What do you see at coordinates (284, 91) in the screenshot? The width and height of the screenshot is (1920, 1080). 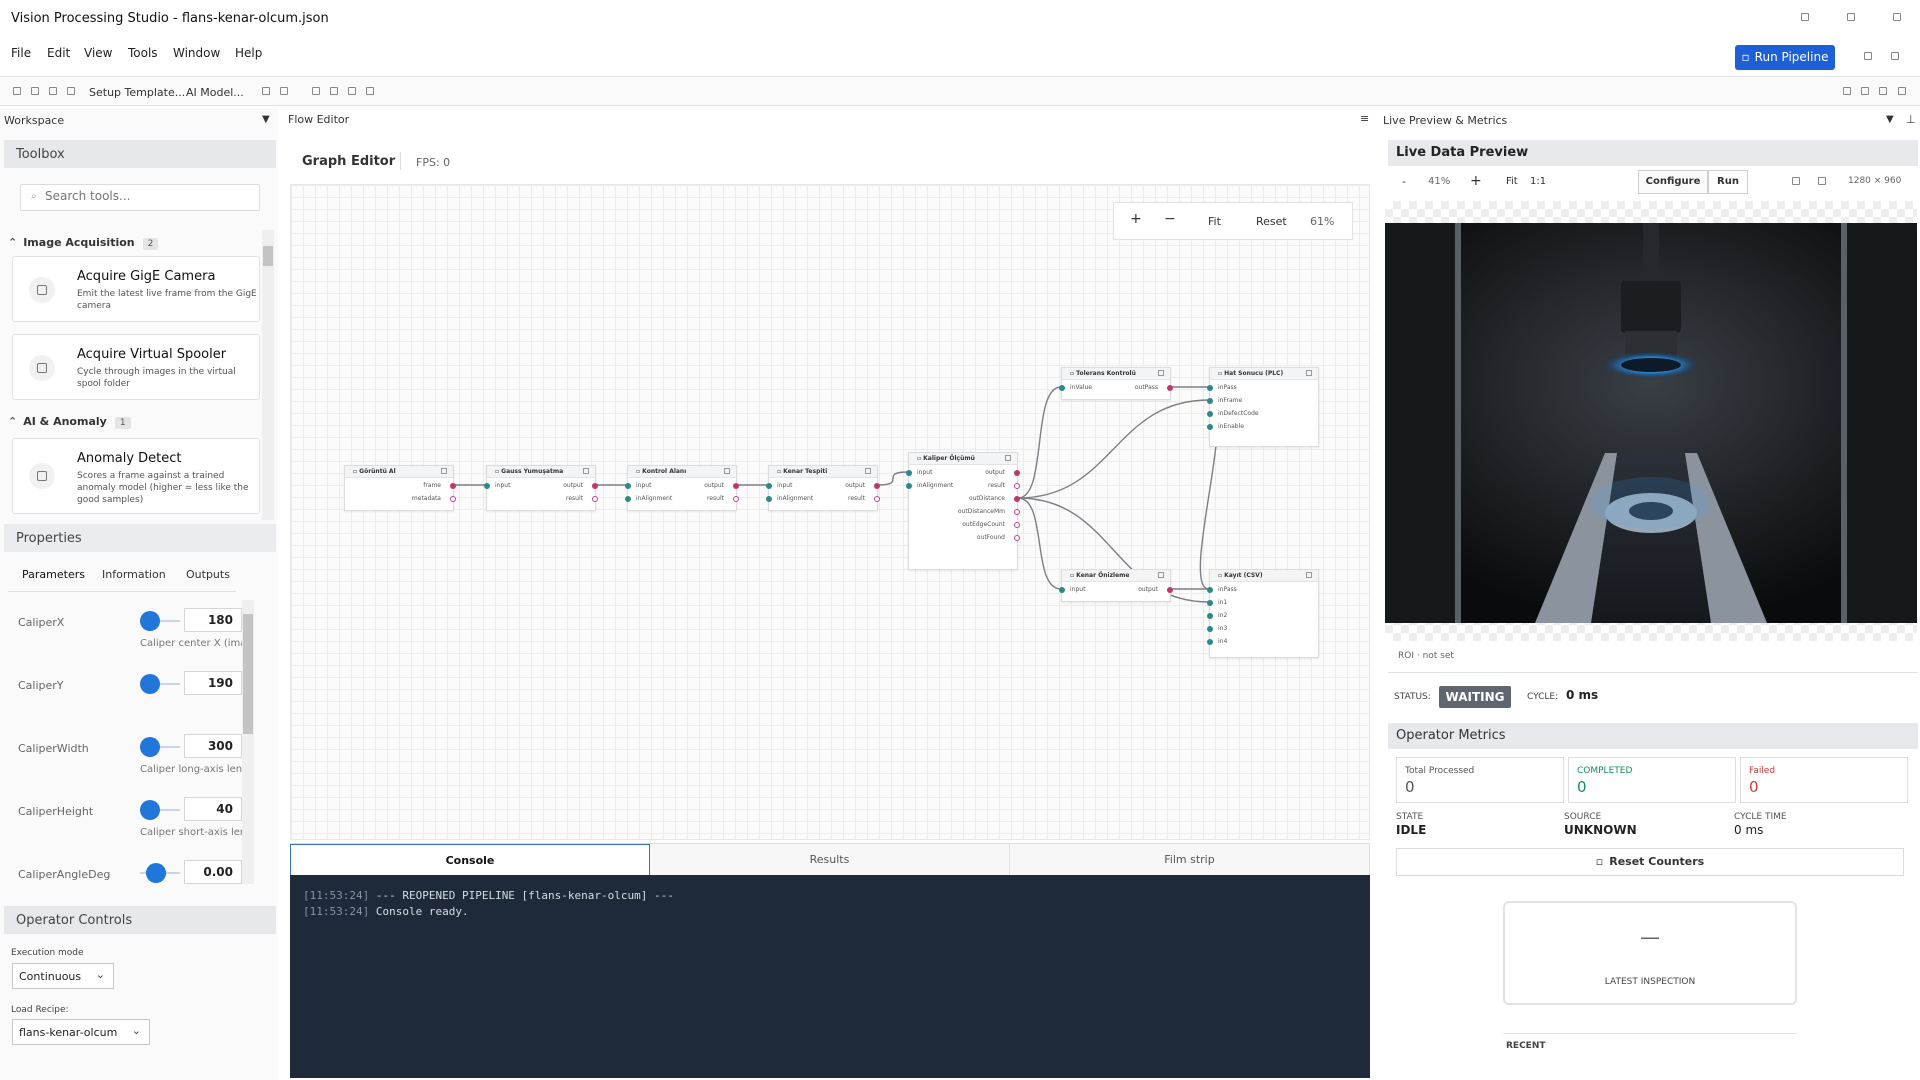 I see `redo-icon` at bounding box center [284, 91].